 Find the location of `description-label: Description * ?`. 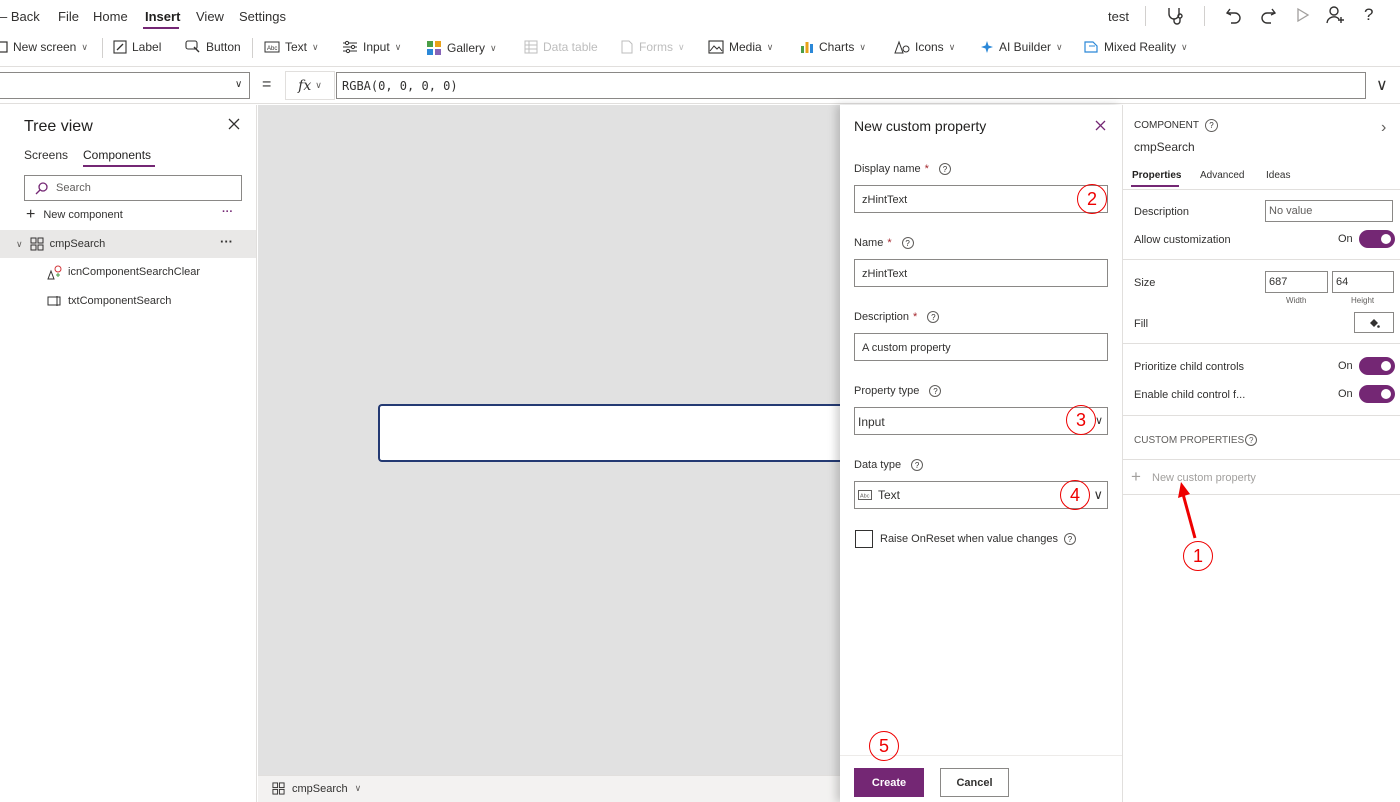

description-label: Description * ? is located at coordinates (897, 317).